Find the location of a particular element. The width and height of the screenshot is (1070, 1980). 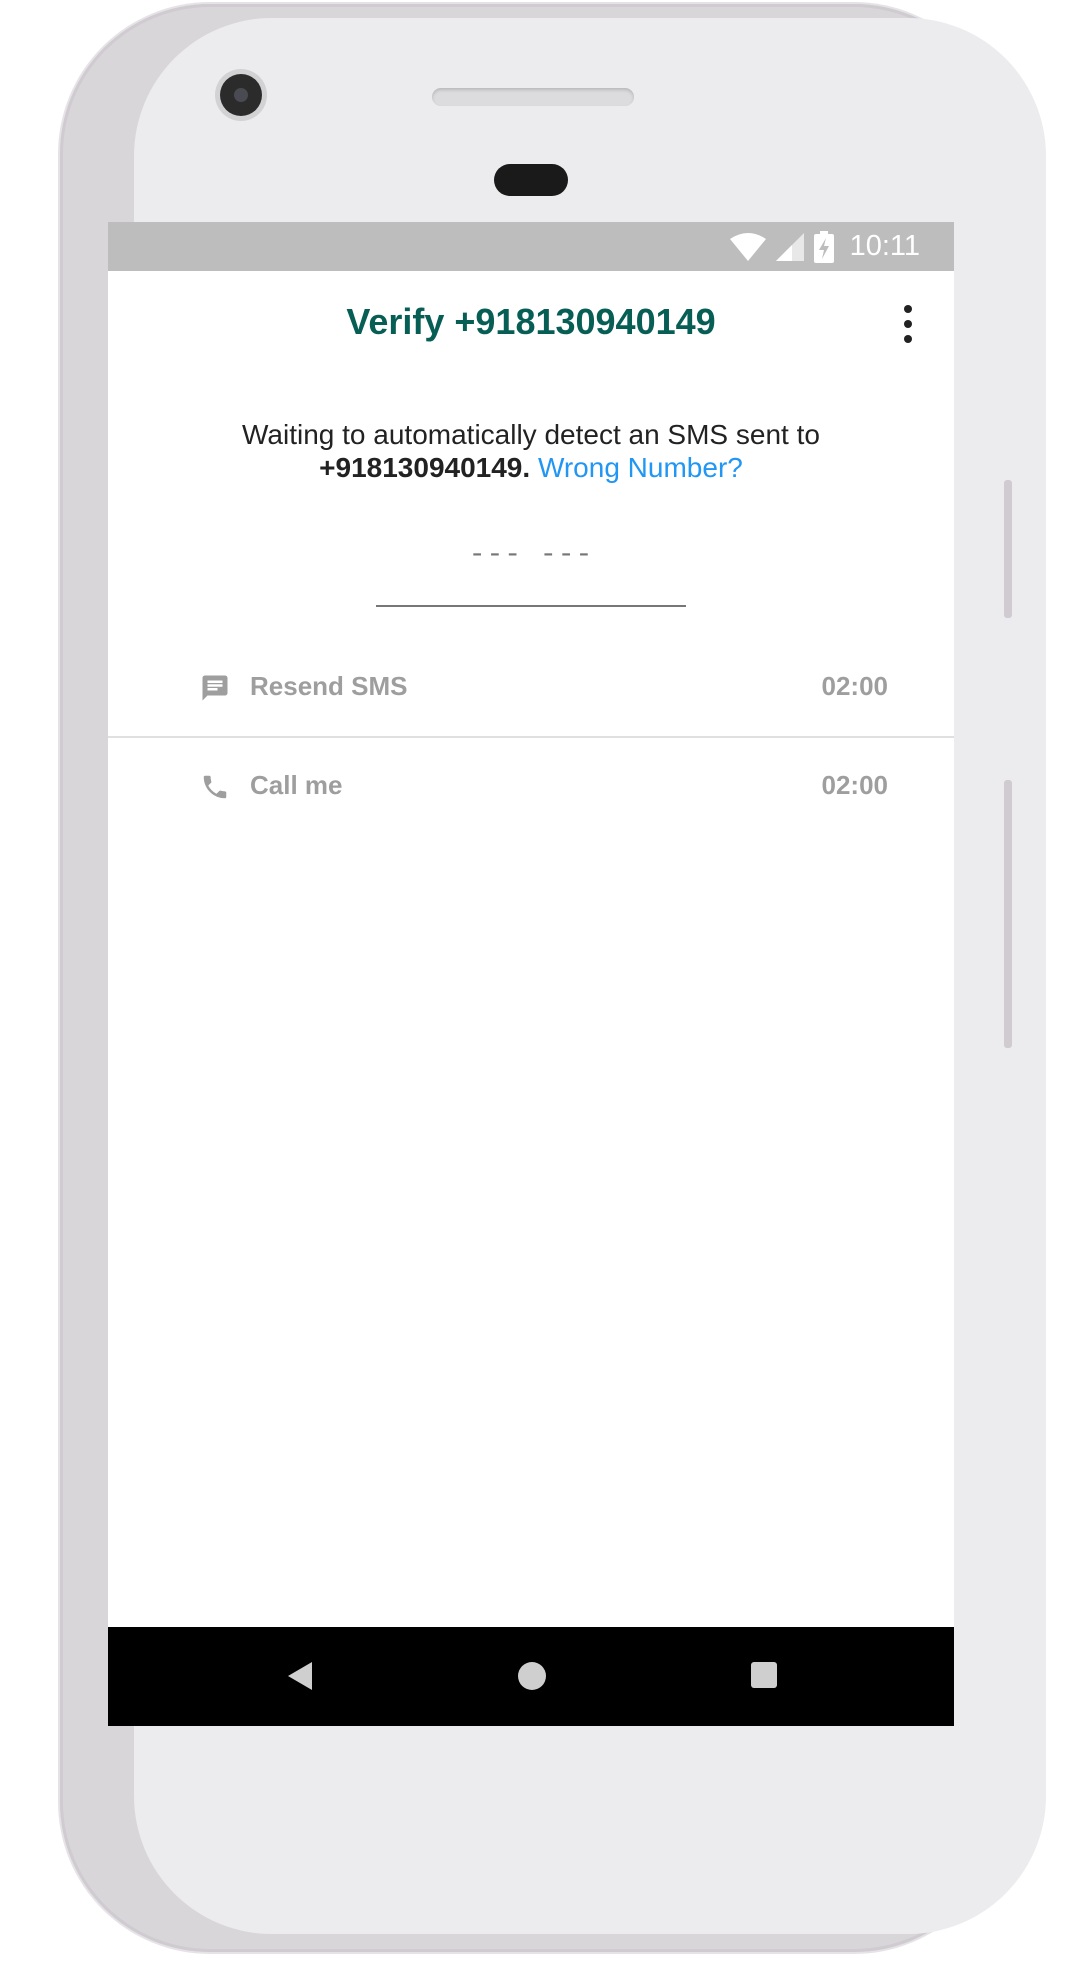

proximity-sensor is located at coordinates (531, 180).